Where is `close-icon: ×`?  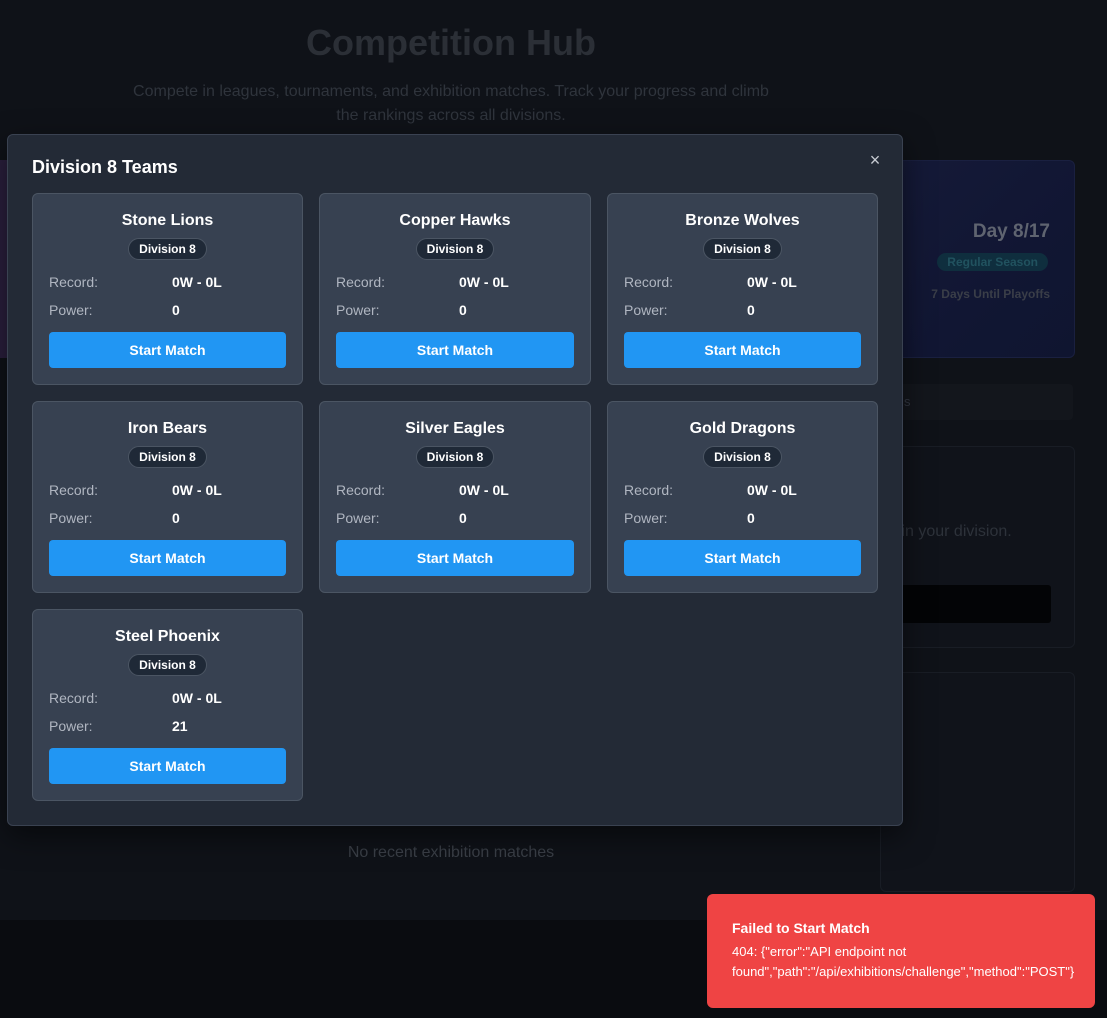
close-icon: × is located at coordinates (875, 160).